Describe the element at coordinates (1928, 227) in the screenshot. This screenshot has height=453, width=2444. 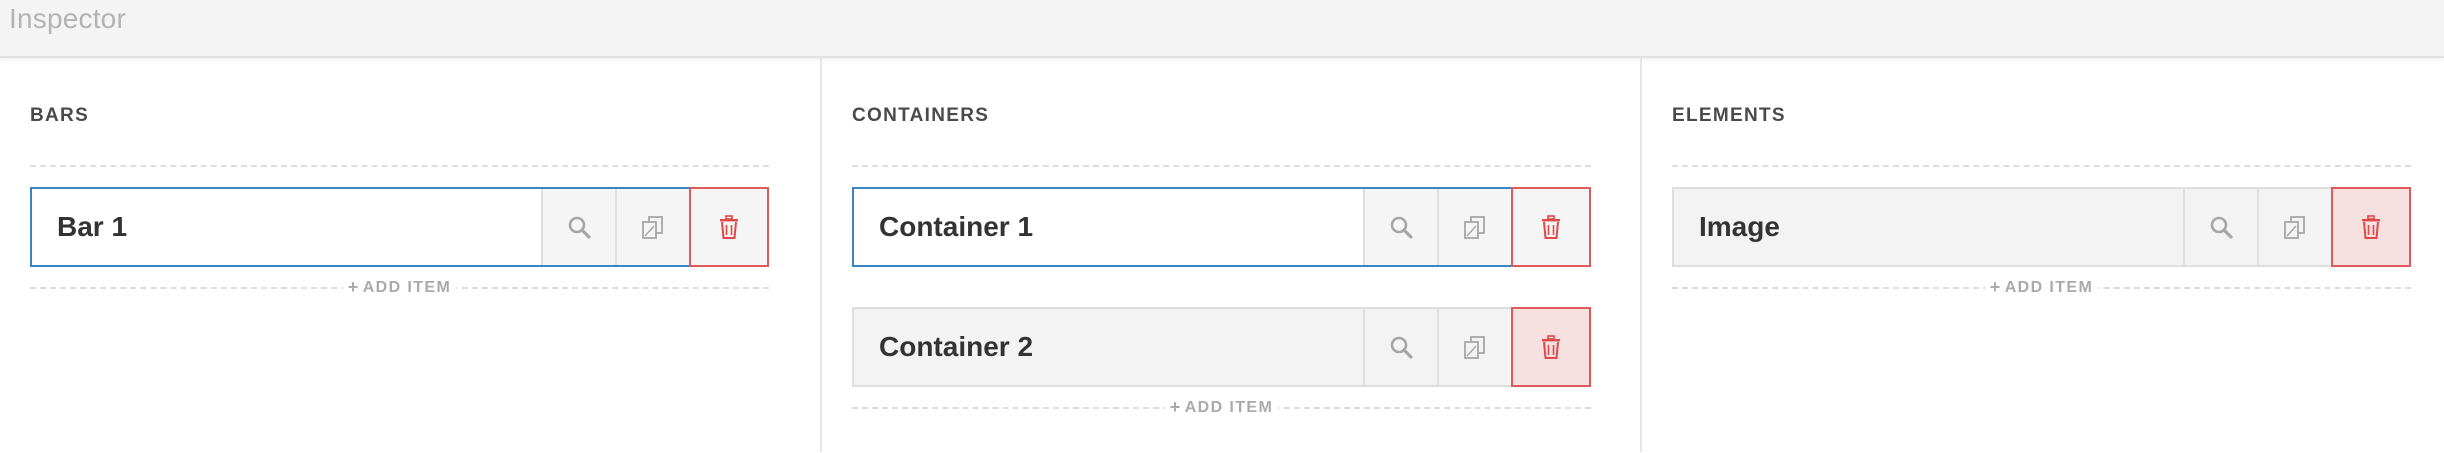
I see `item-label: Image` at that location.